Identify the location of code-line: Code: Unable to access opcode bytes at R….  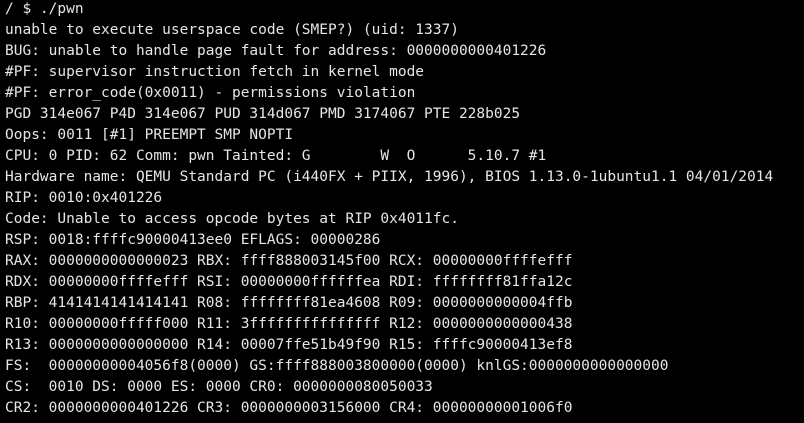
(232, 219).